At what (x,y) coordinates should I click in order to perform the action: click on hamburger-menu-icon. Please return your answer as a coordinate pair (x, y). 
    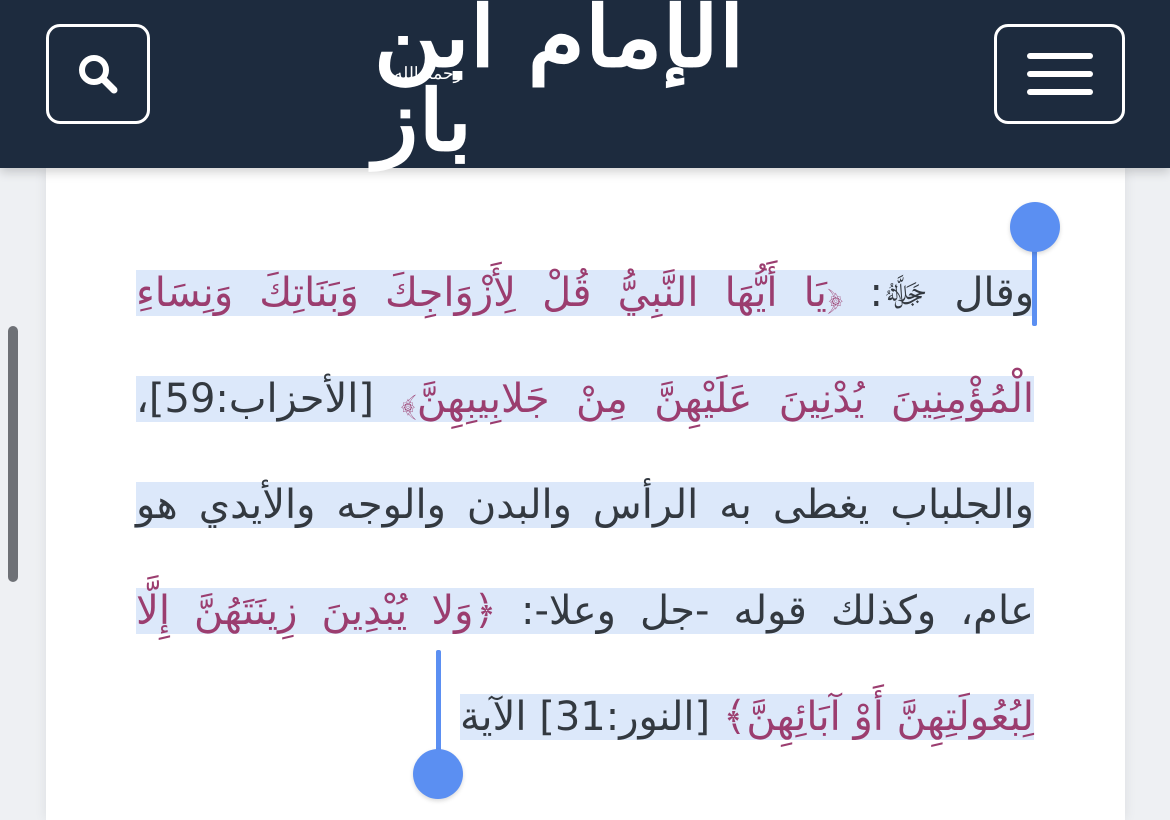
    Looking at the image, I should click on (1059, 74).